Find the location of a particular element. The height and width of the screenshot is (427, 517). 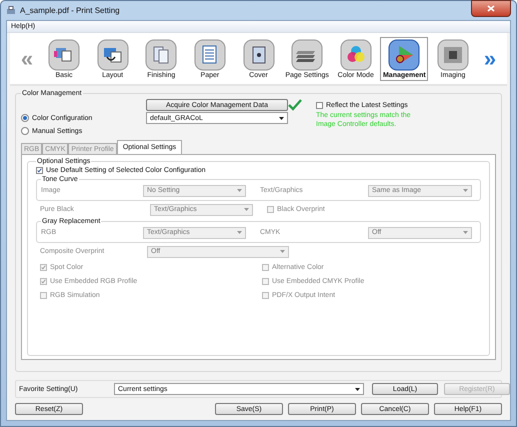

close-icon is located at coordinates (491, 8).